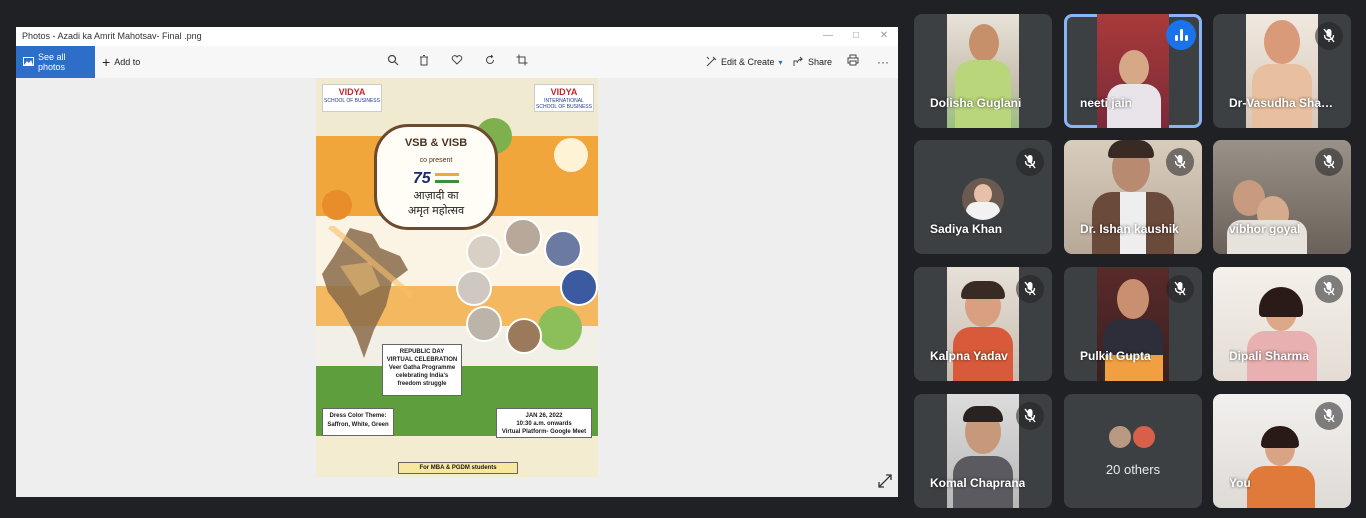 Image resolution: width=1366 pixels, height=518 pixels. What do you see at coordinates (1133, 451) in the screenshot?
I see `others-tile: 20 others` at bounding box center [1133, 451].